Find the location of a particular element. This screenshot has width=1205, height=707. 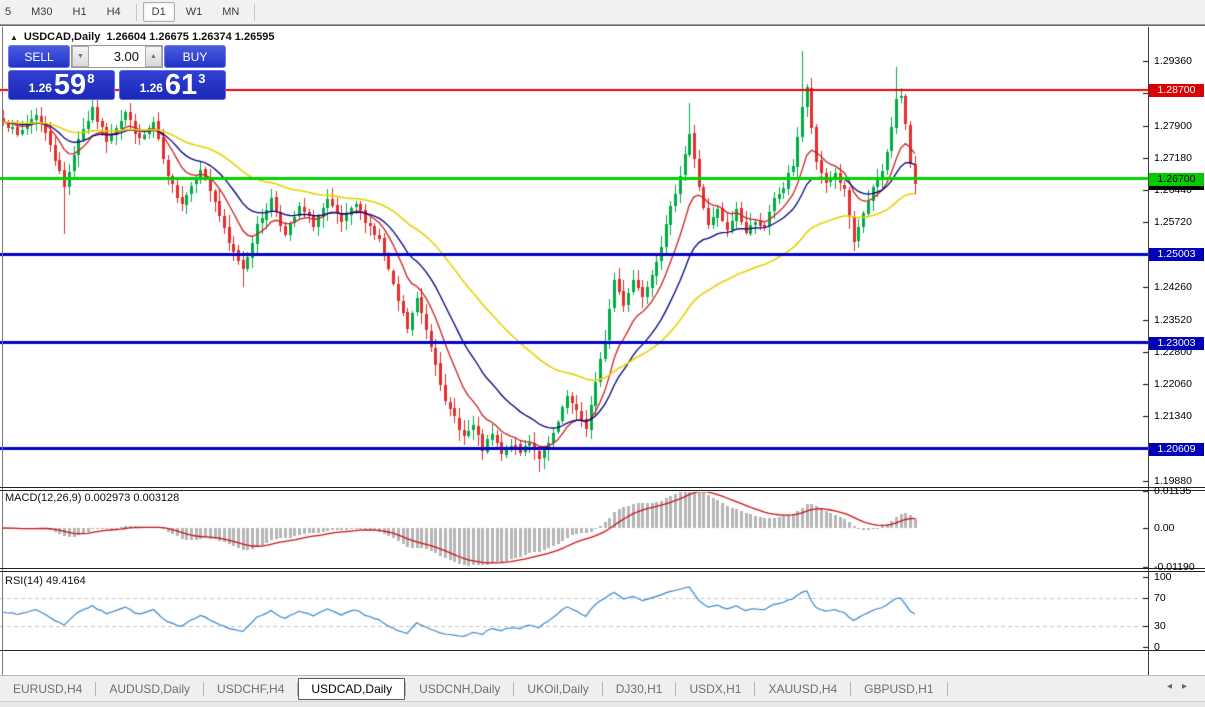

buy-button: BUY is located at coordinates (195, 56).